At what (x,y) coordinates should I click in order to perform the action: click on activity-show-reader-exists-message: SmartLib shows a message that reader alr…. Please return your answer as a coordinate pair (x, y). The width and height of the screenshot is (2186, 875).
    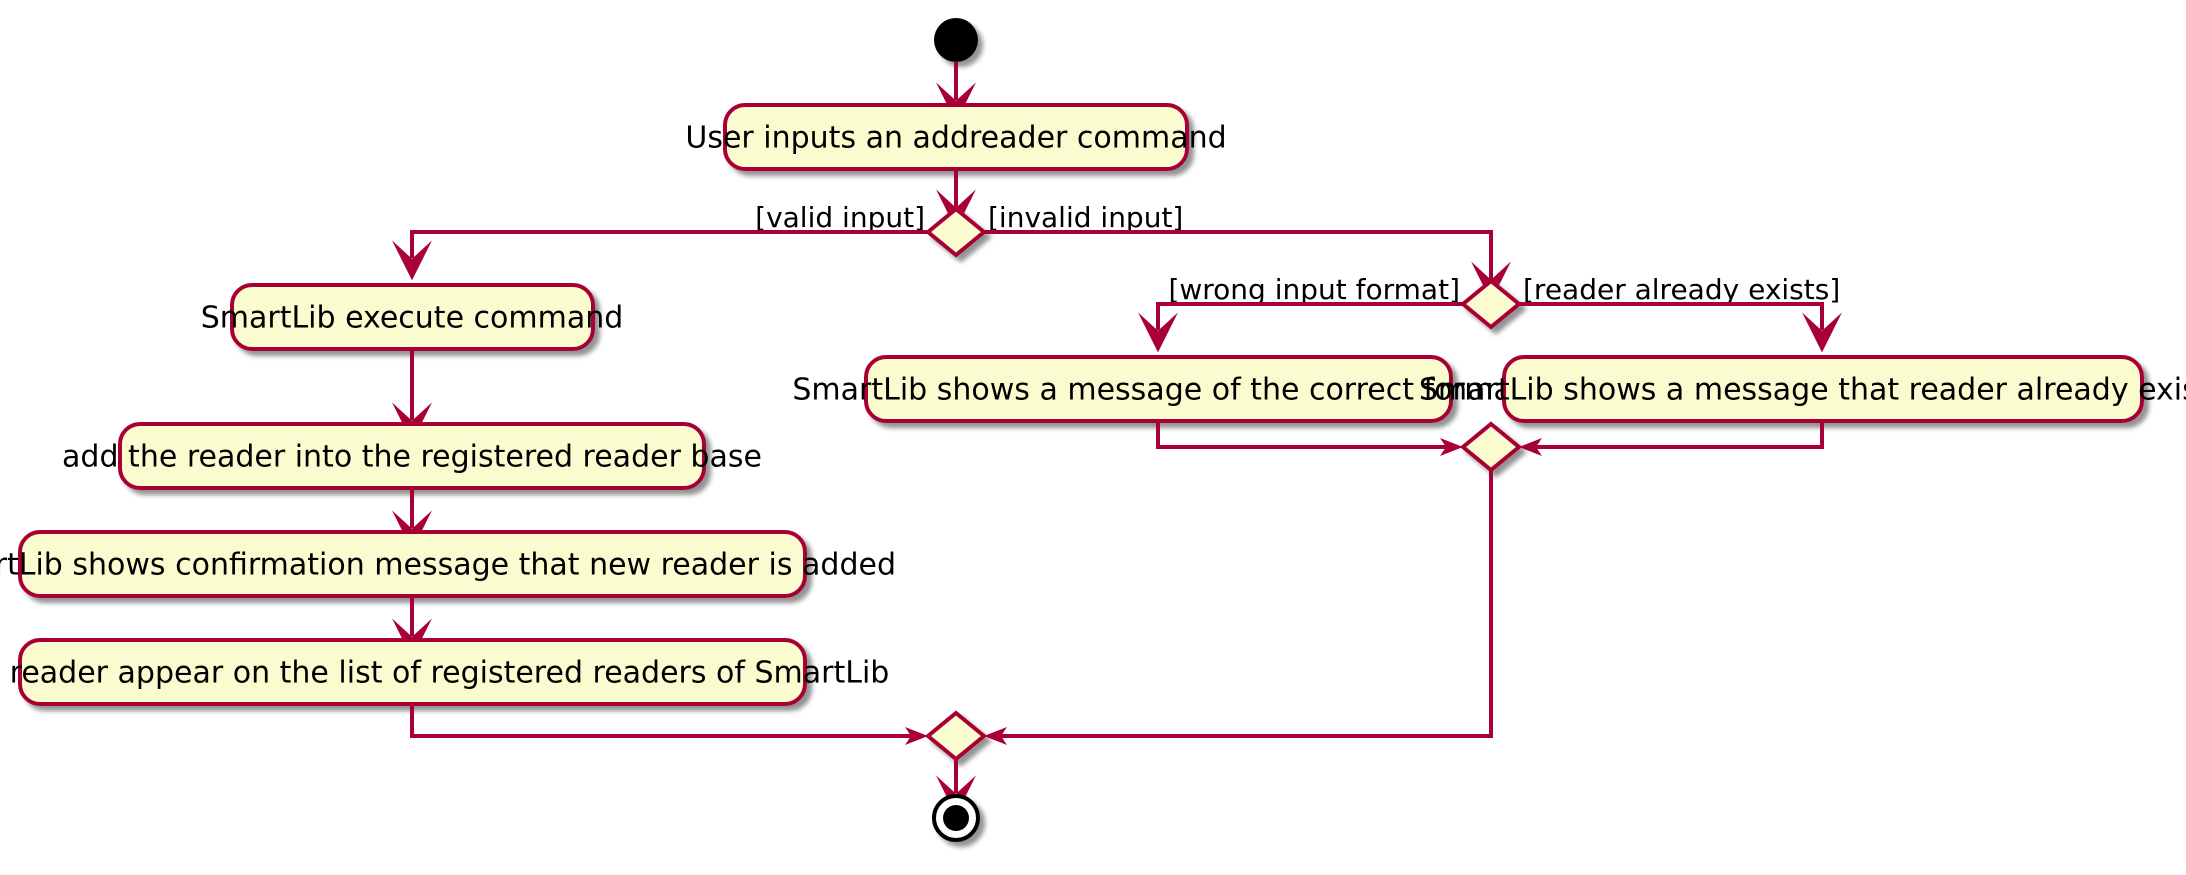
    Looking at the image, I should click on (1802, 389).